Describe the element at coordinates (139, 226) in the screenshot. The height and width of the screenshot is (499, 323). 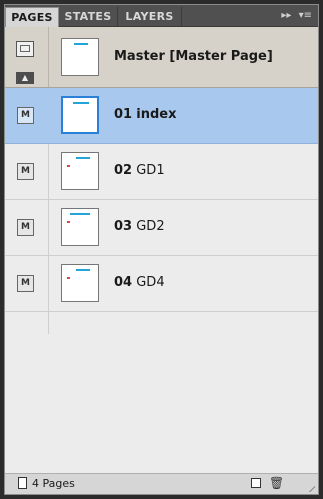
I see `page-label: 03 GD2` at that location.